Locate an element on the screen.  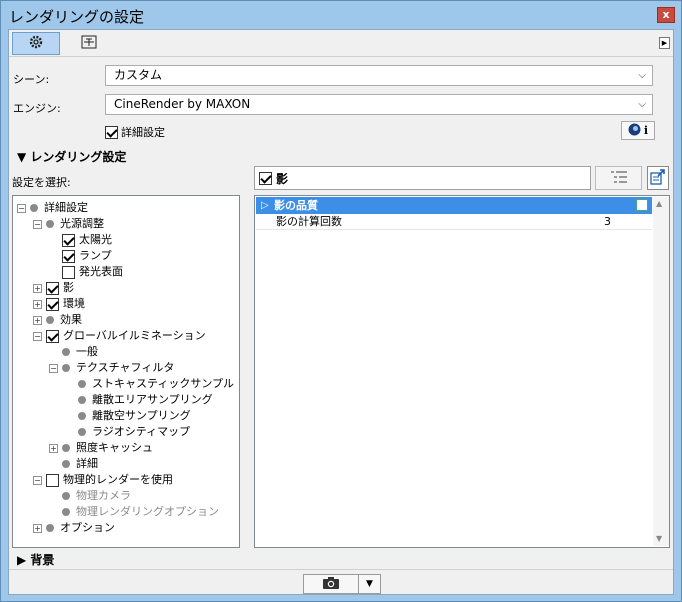
list-view-button is located at coordinates (618, 178).